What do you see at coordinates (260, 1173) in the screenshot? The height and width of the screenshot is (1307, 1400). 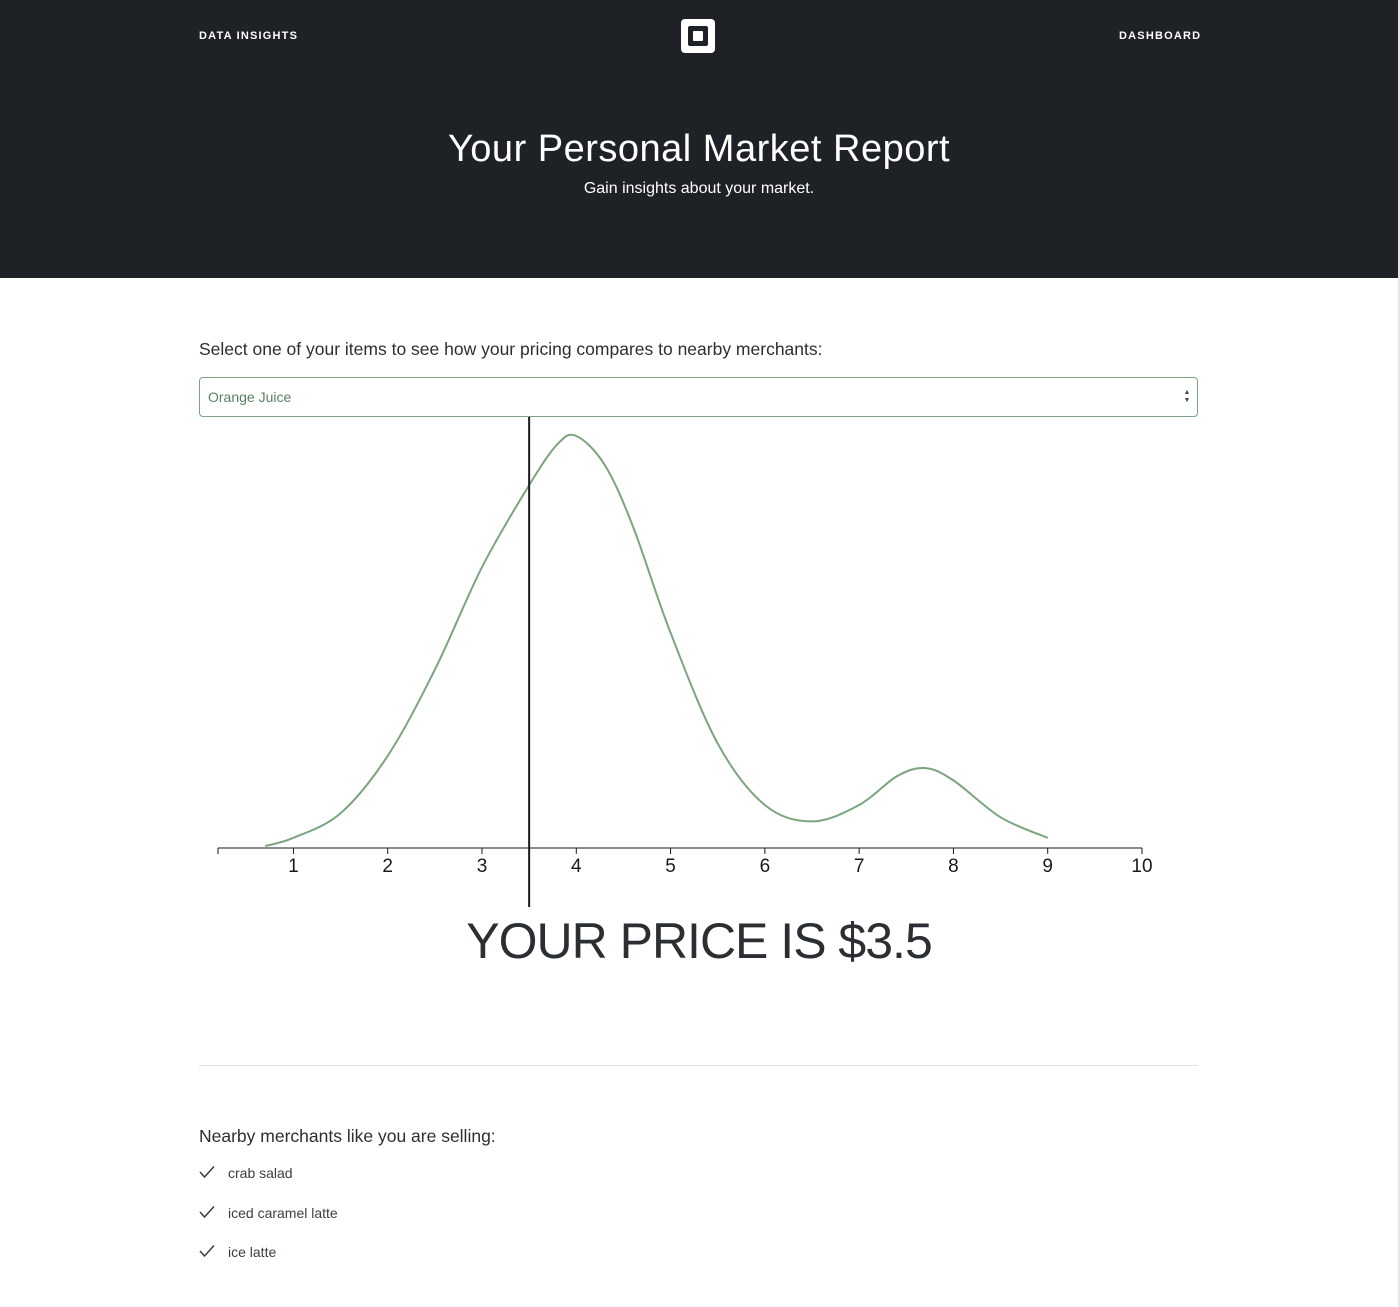 I see `merchant-item-label: crab salad` at bounding box center [260, 1173].